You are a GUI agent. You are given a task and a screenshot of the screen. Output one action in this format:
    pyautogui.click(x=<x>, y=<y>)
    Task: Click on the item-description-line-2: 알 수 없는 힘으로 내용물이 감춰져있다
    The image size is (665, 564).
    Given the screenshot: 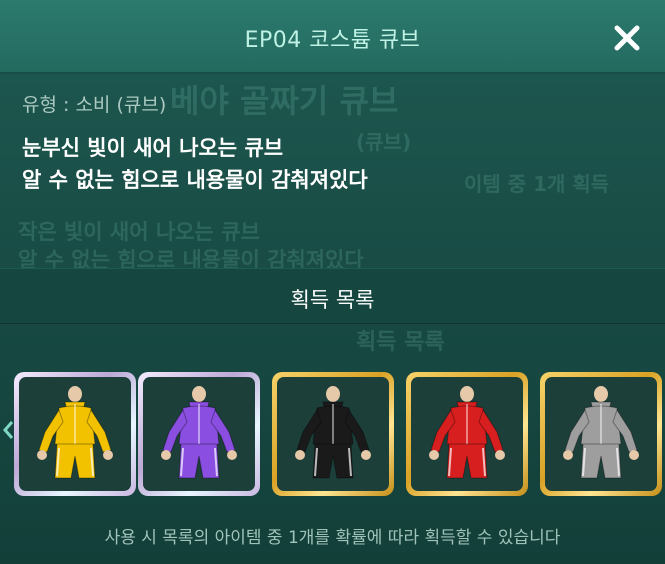 What is the action you would take?
    pyautogui.click(x=195, y=180)
    